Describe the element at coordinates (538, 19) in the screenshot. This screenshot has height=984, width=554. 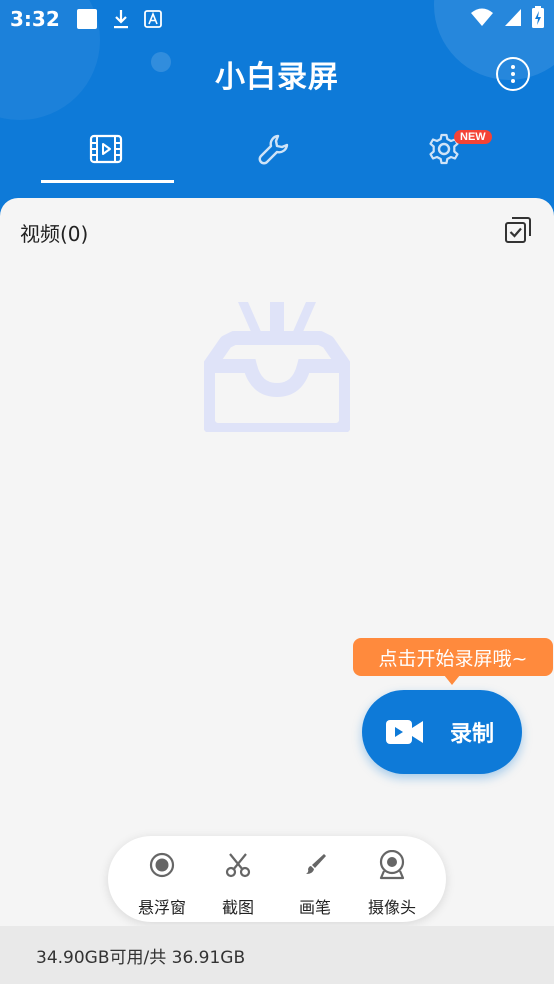
I see `battery-icon` at that location.